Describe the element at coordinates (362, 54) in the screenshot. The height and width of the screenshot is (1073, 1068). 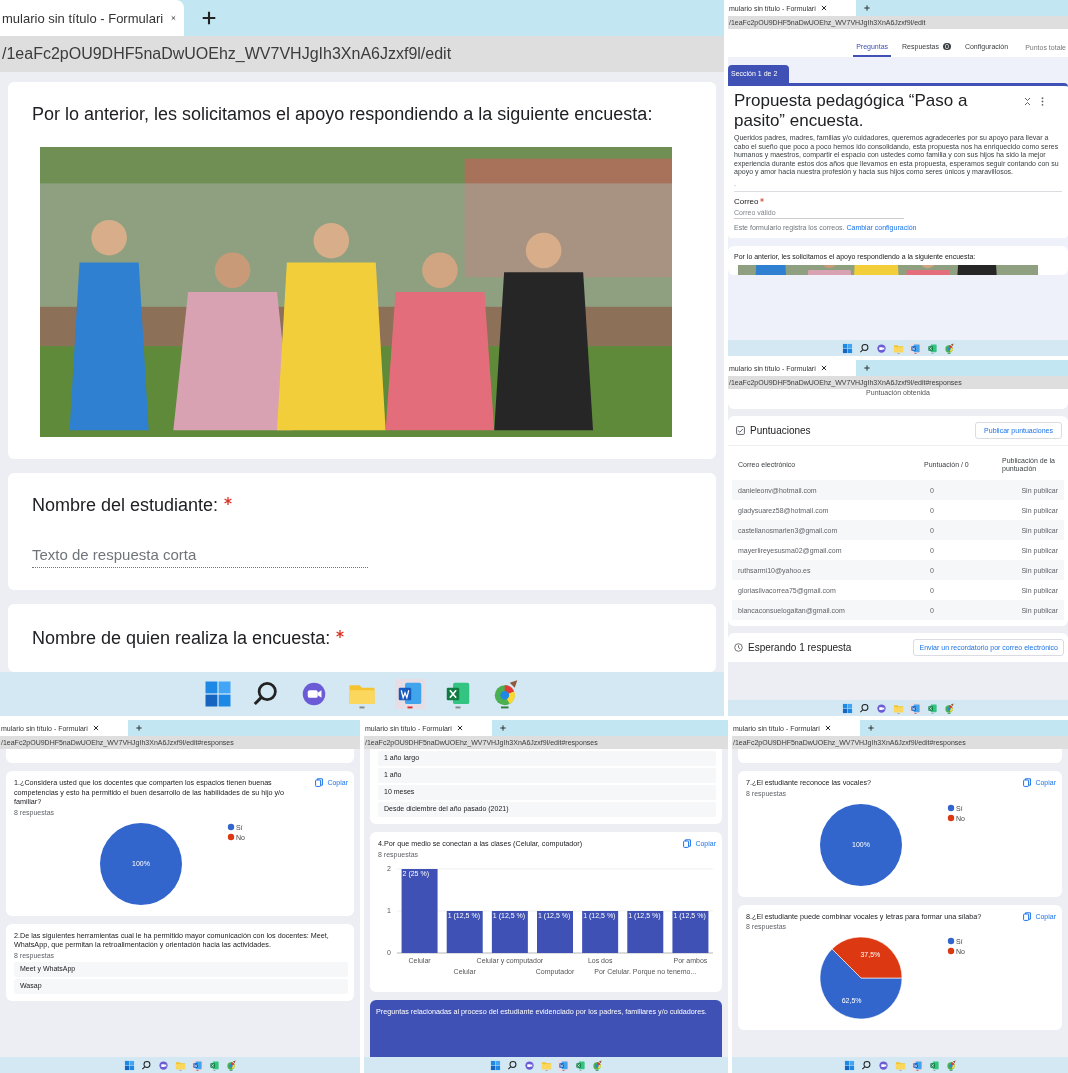
I see `address-bar: /1eaFc2pOU9DHF5naDwUOEhz_WV7VHJgIh3XnA6Jzxf9l/edit` at that location.